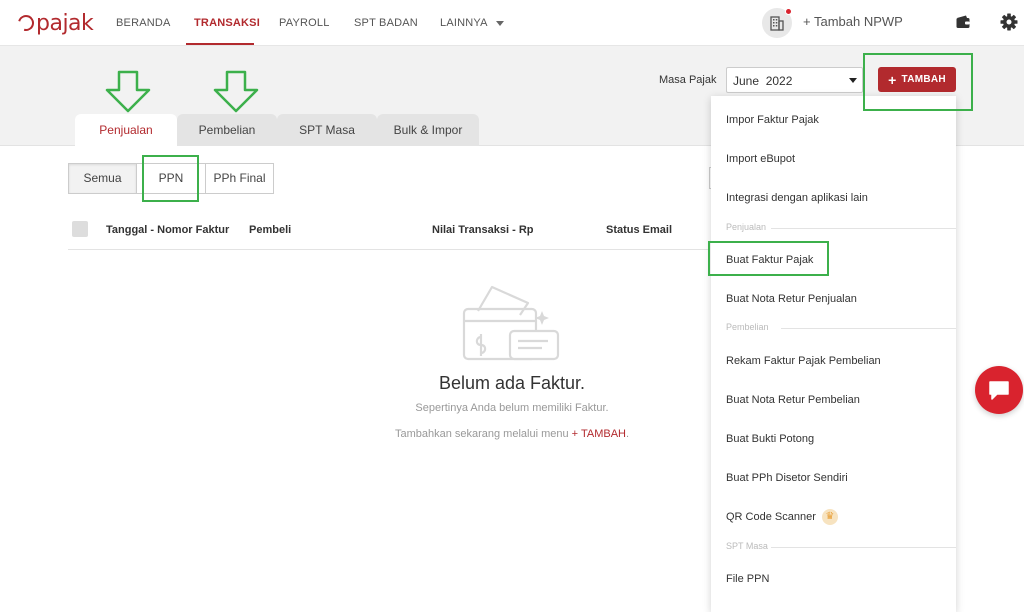 The height and width of the screenshot is (612, 1024). I want to click on masa-pajak-value: June 2022, so click(763, 81).